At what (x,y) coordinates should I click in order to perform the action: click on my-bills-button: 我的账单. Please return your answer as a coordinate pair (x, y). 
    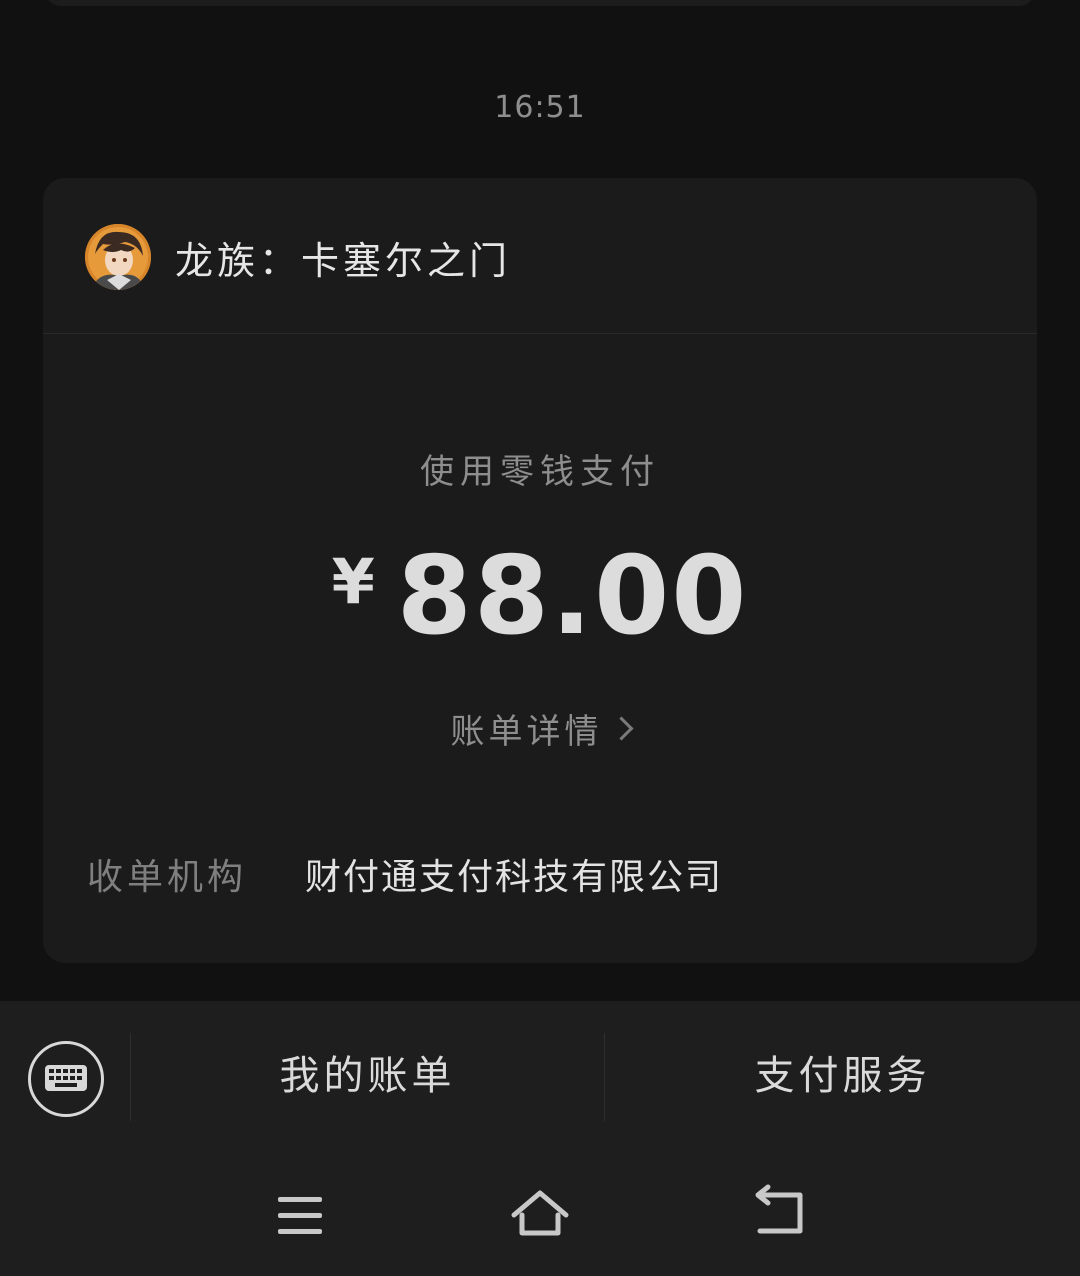
    Looking at the image, I should click on (367, 1076).